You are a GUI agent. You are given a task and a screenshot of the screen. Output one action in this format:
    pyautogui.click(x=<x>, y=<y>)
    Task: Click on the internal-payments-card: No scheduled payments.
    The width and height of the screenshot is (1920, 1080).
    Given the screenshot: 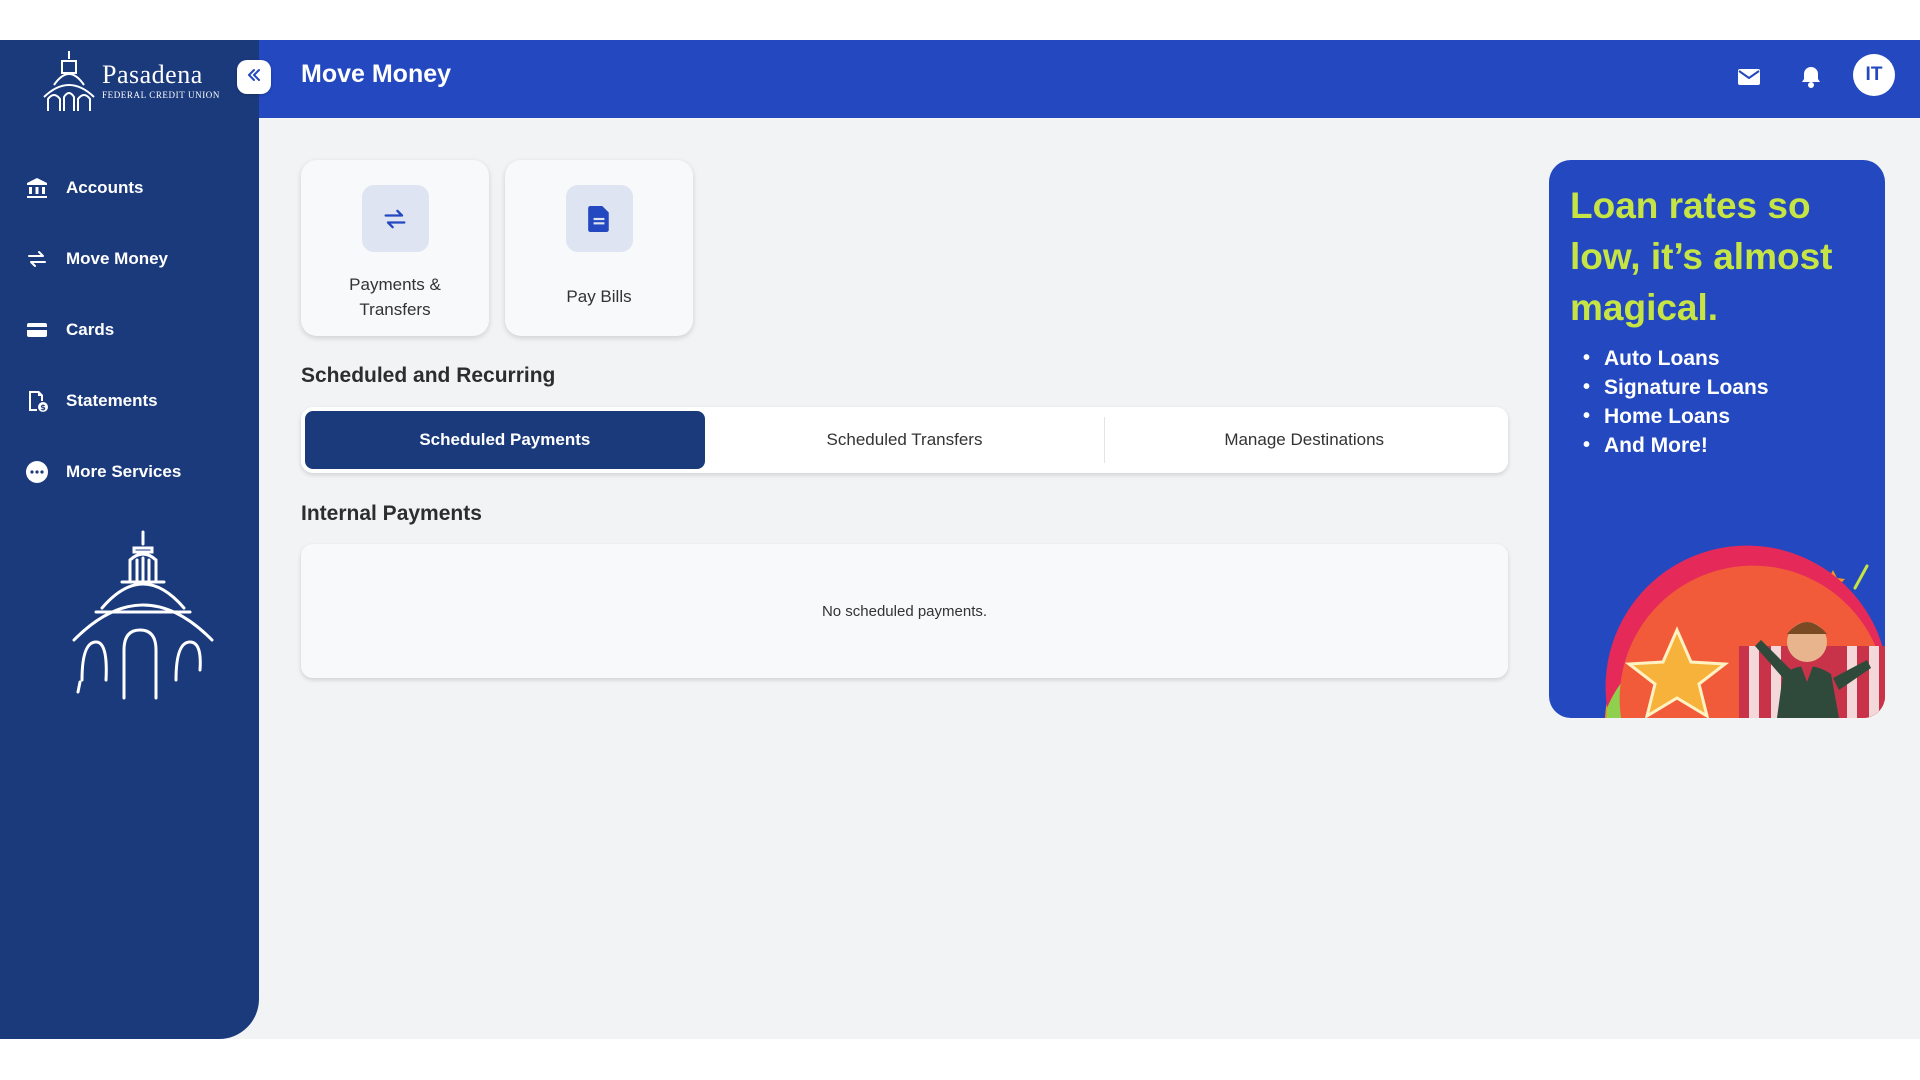 What is the action you would take?
    pyautogui.click(x=904, y=611)
    